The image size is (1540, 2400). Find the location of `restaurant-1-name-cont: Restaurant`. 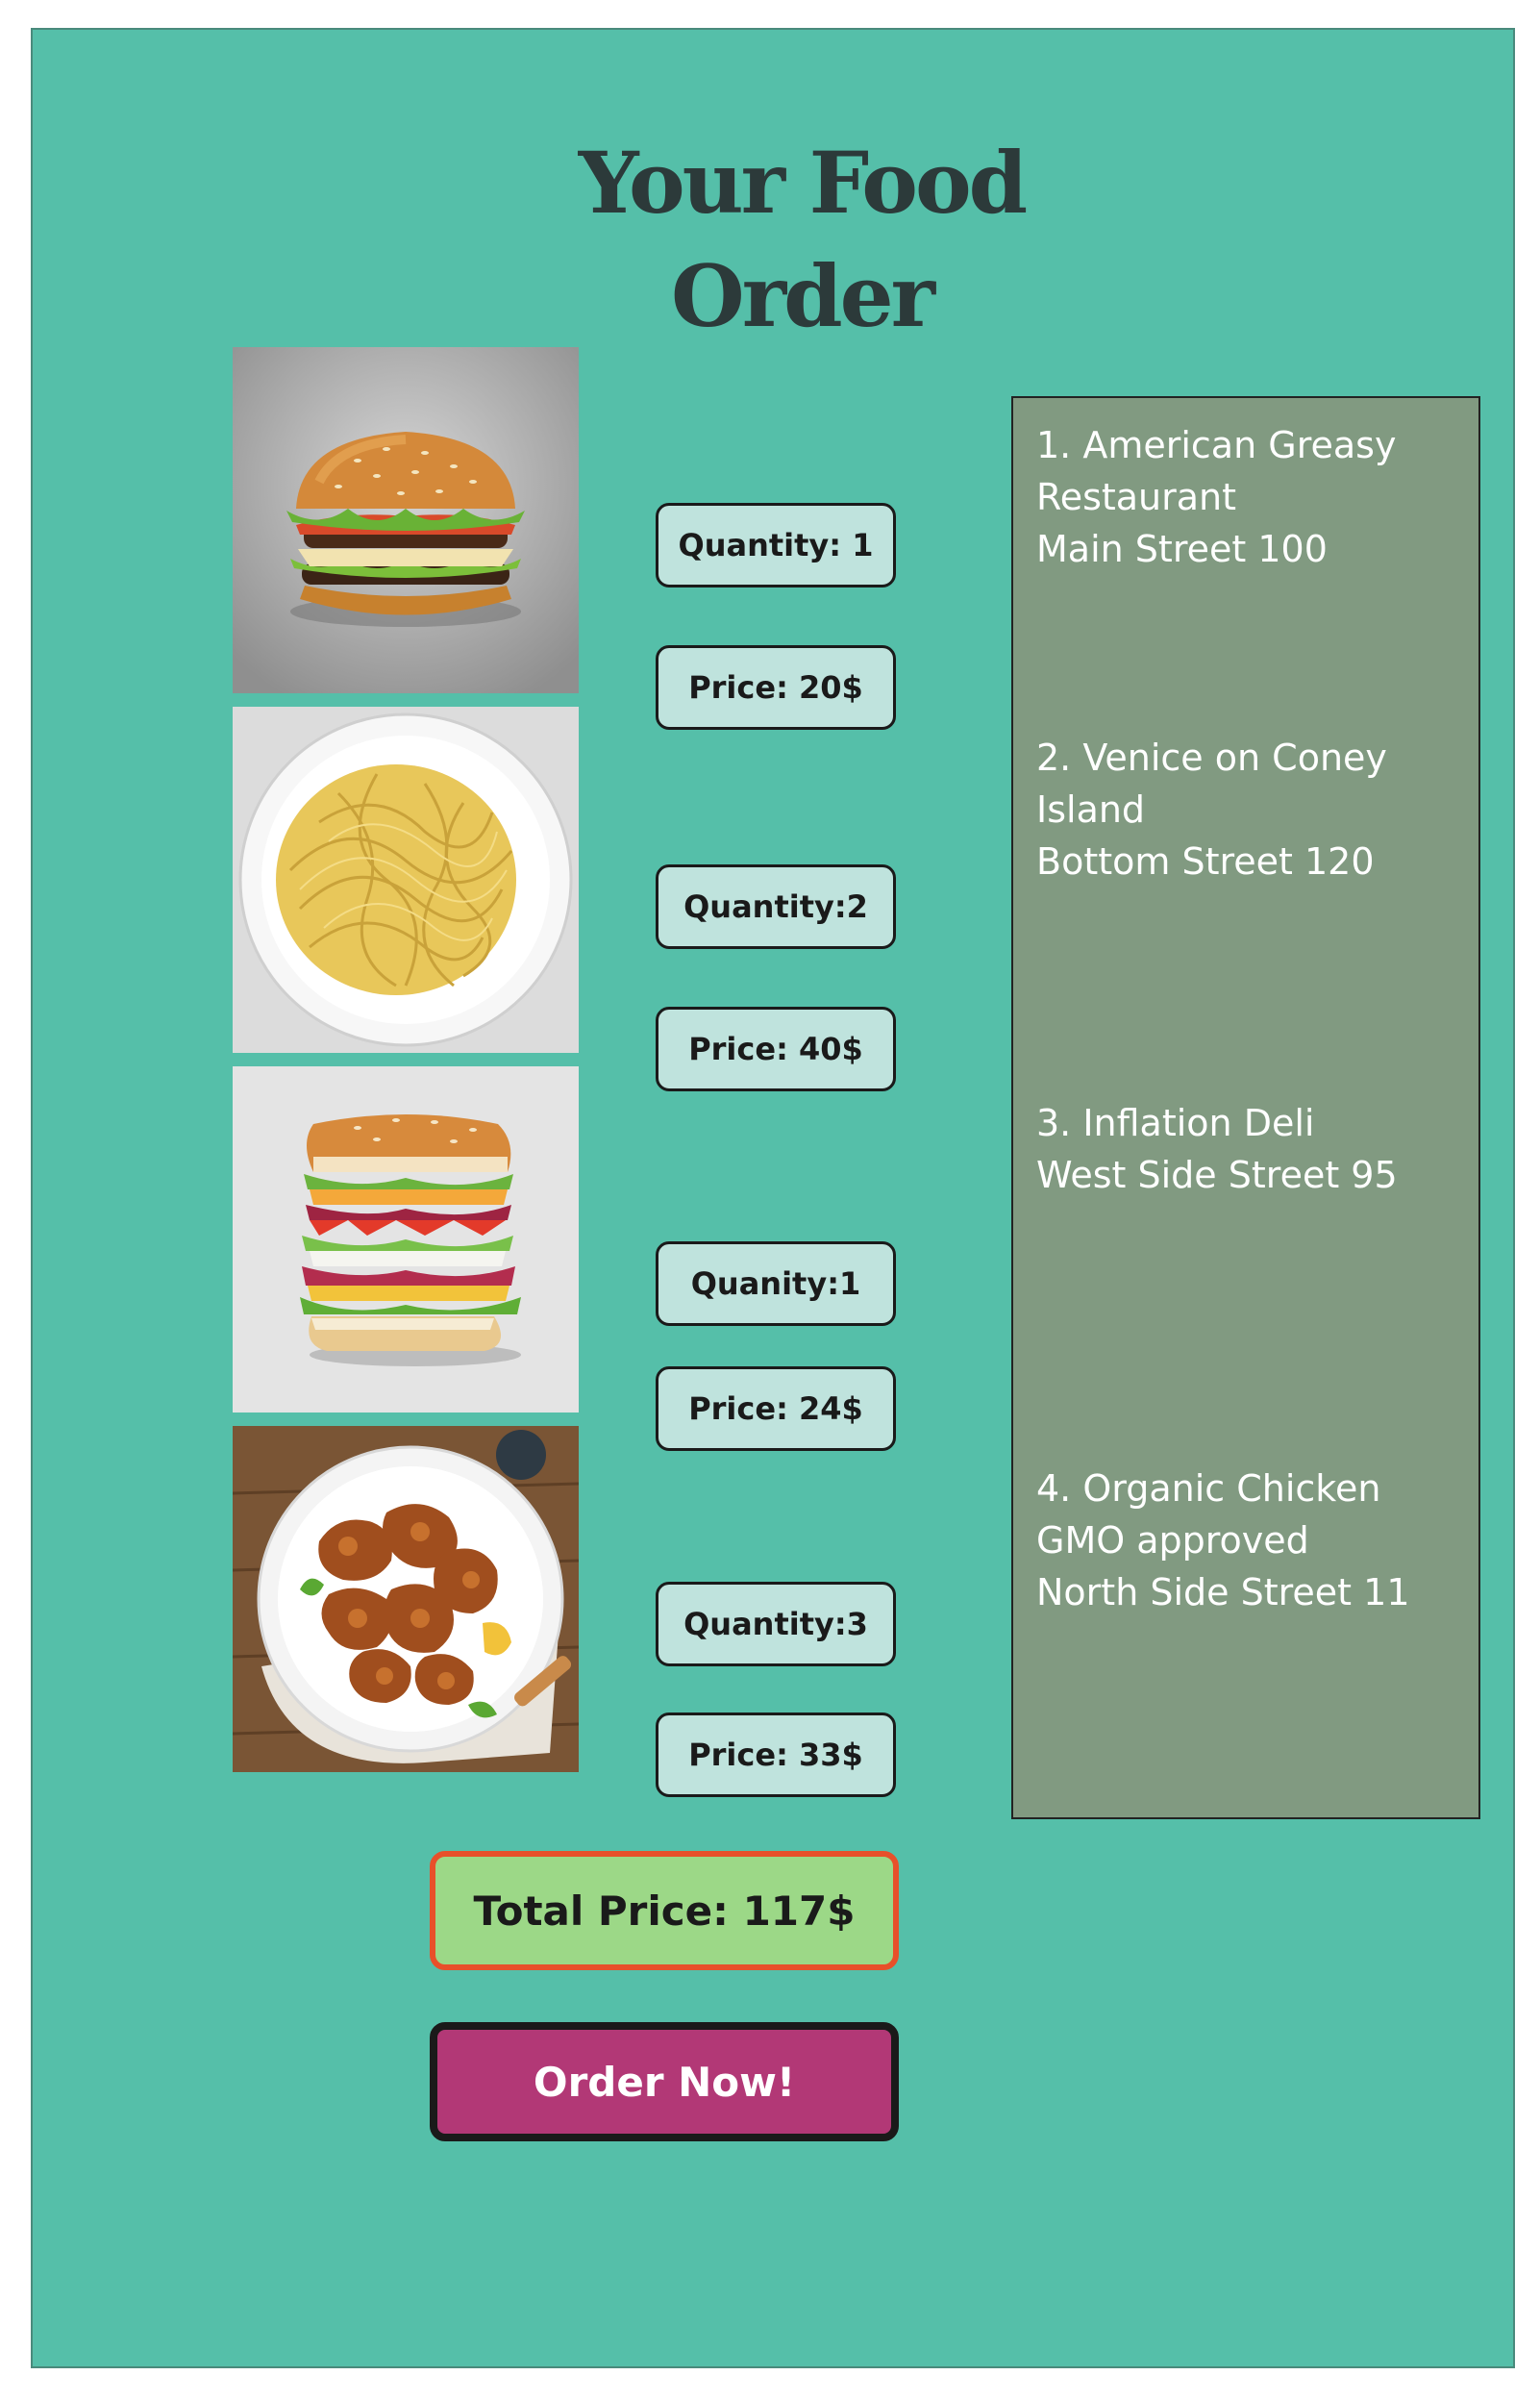

restaurant-1-name-cont: Restaurant is located at coordinates (1136, 497).